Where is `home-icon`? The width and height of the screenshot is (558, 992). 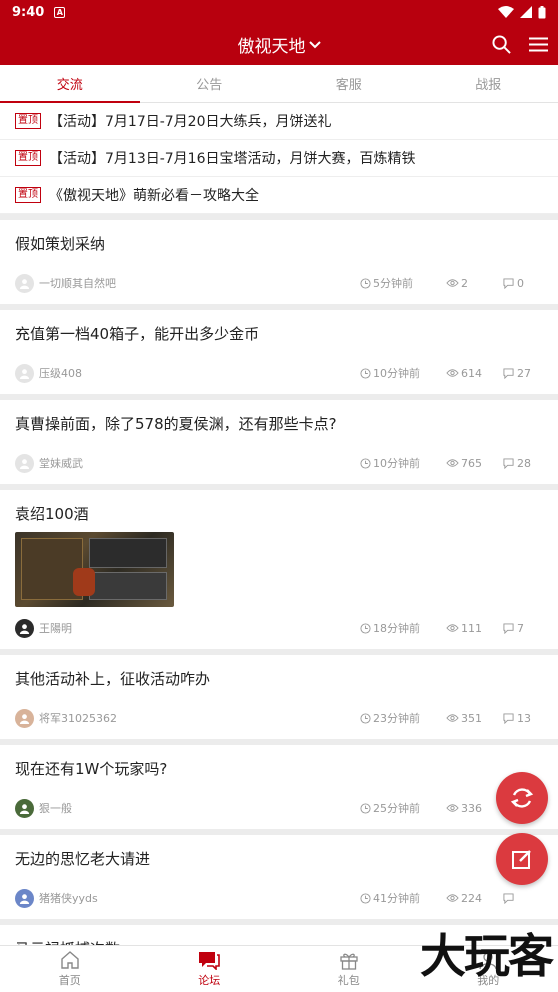
home-icon is located at coordinates (70, 960).